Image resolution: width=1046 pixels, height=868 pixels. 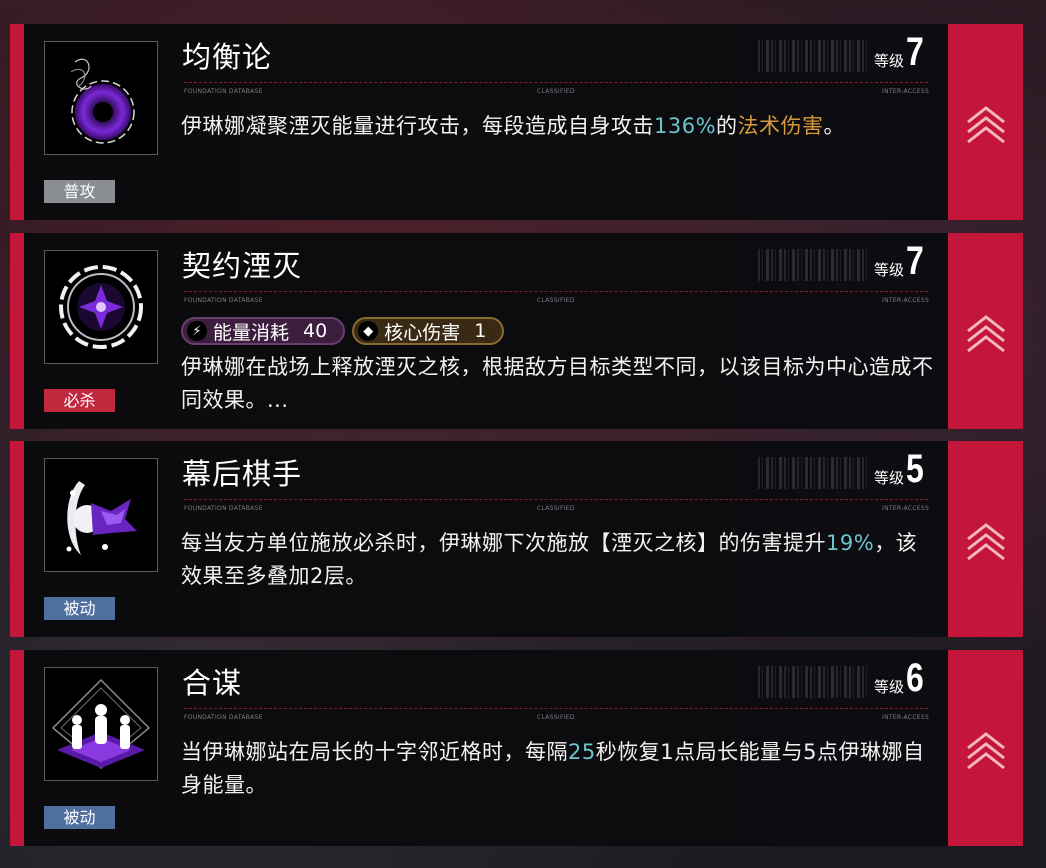 What do you see at coordinates (212, 683) in the screenshot?
I see `skill-title: 合谋` at bounding box center [212, 683].